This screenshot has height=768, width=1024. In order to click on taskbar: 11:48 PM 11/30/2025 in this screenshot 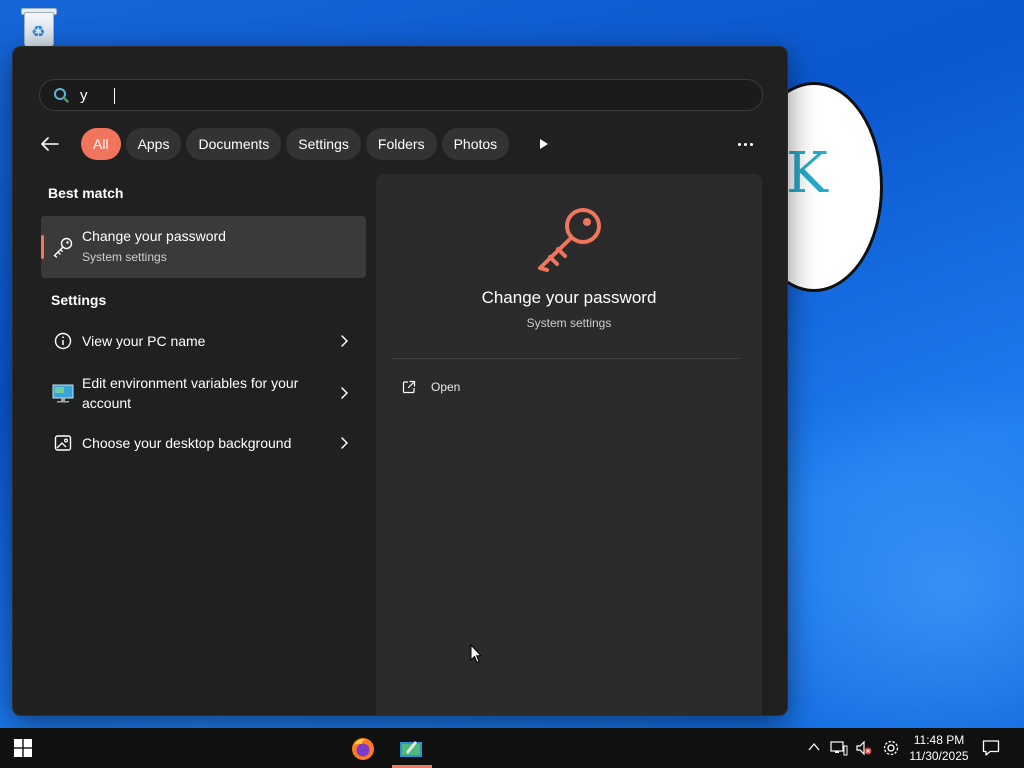, I will do `click(512, 748)`.